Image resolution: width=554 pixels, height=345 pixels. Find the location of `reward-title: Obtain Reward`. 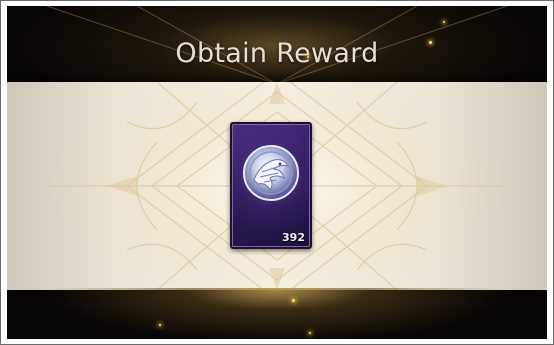

reward-title: Obtain Reward is located at coordinates (277, 53).